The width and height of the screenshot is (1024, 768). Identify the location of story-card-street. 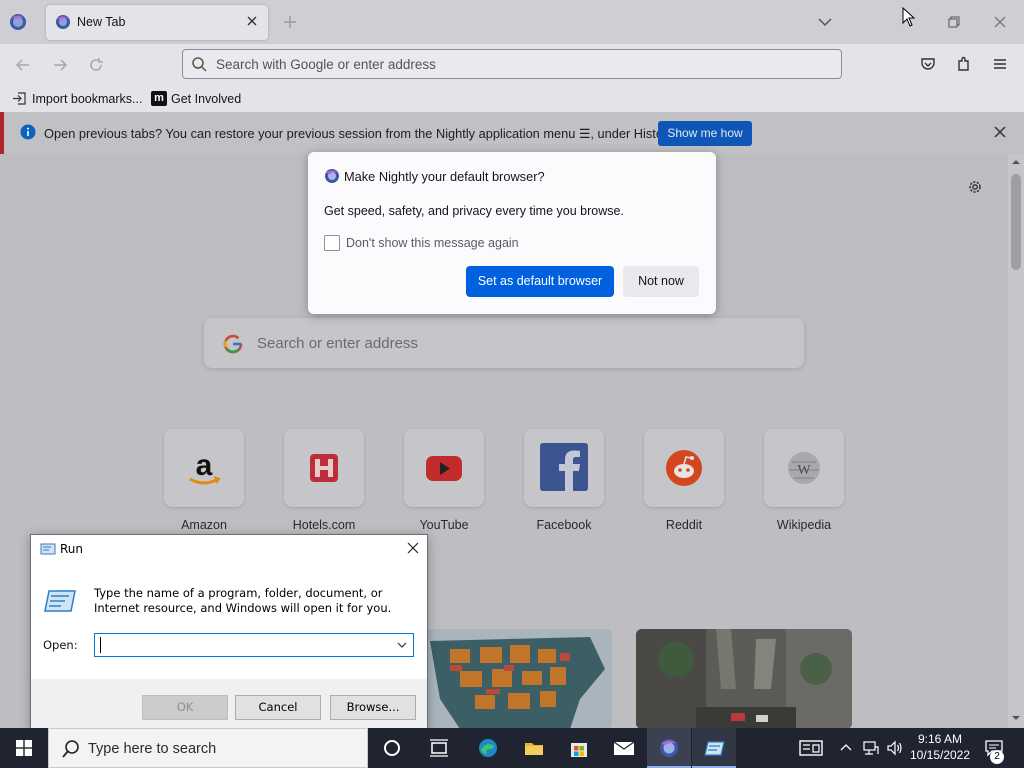
(744, 678).